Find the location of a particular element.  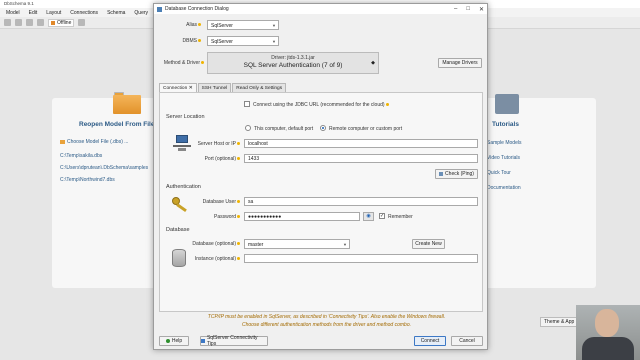

reopen-title: Reopen Model From File is located at coordinates (117, 124).